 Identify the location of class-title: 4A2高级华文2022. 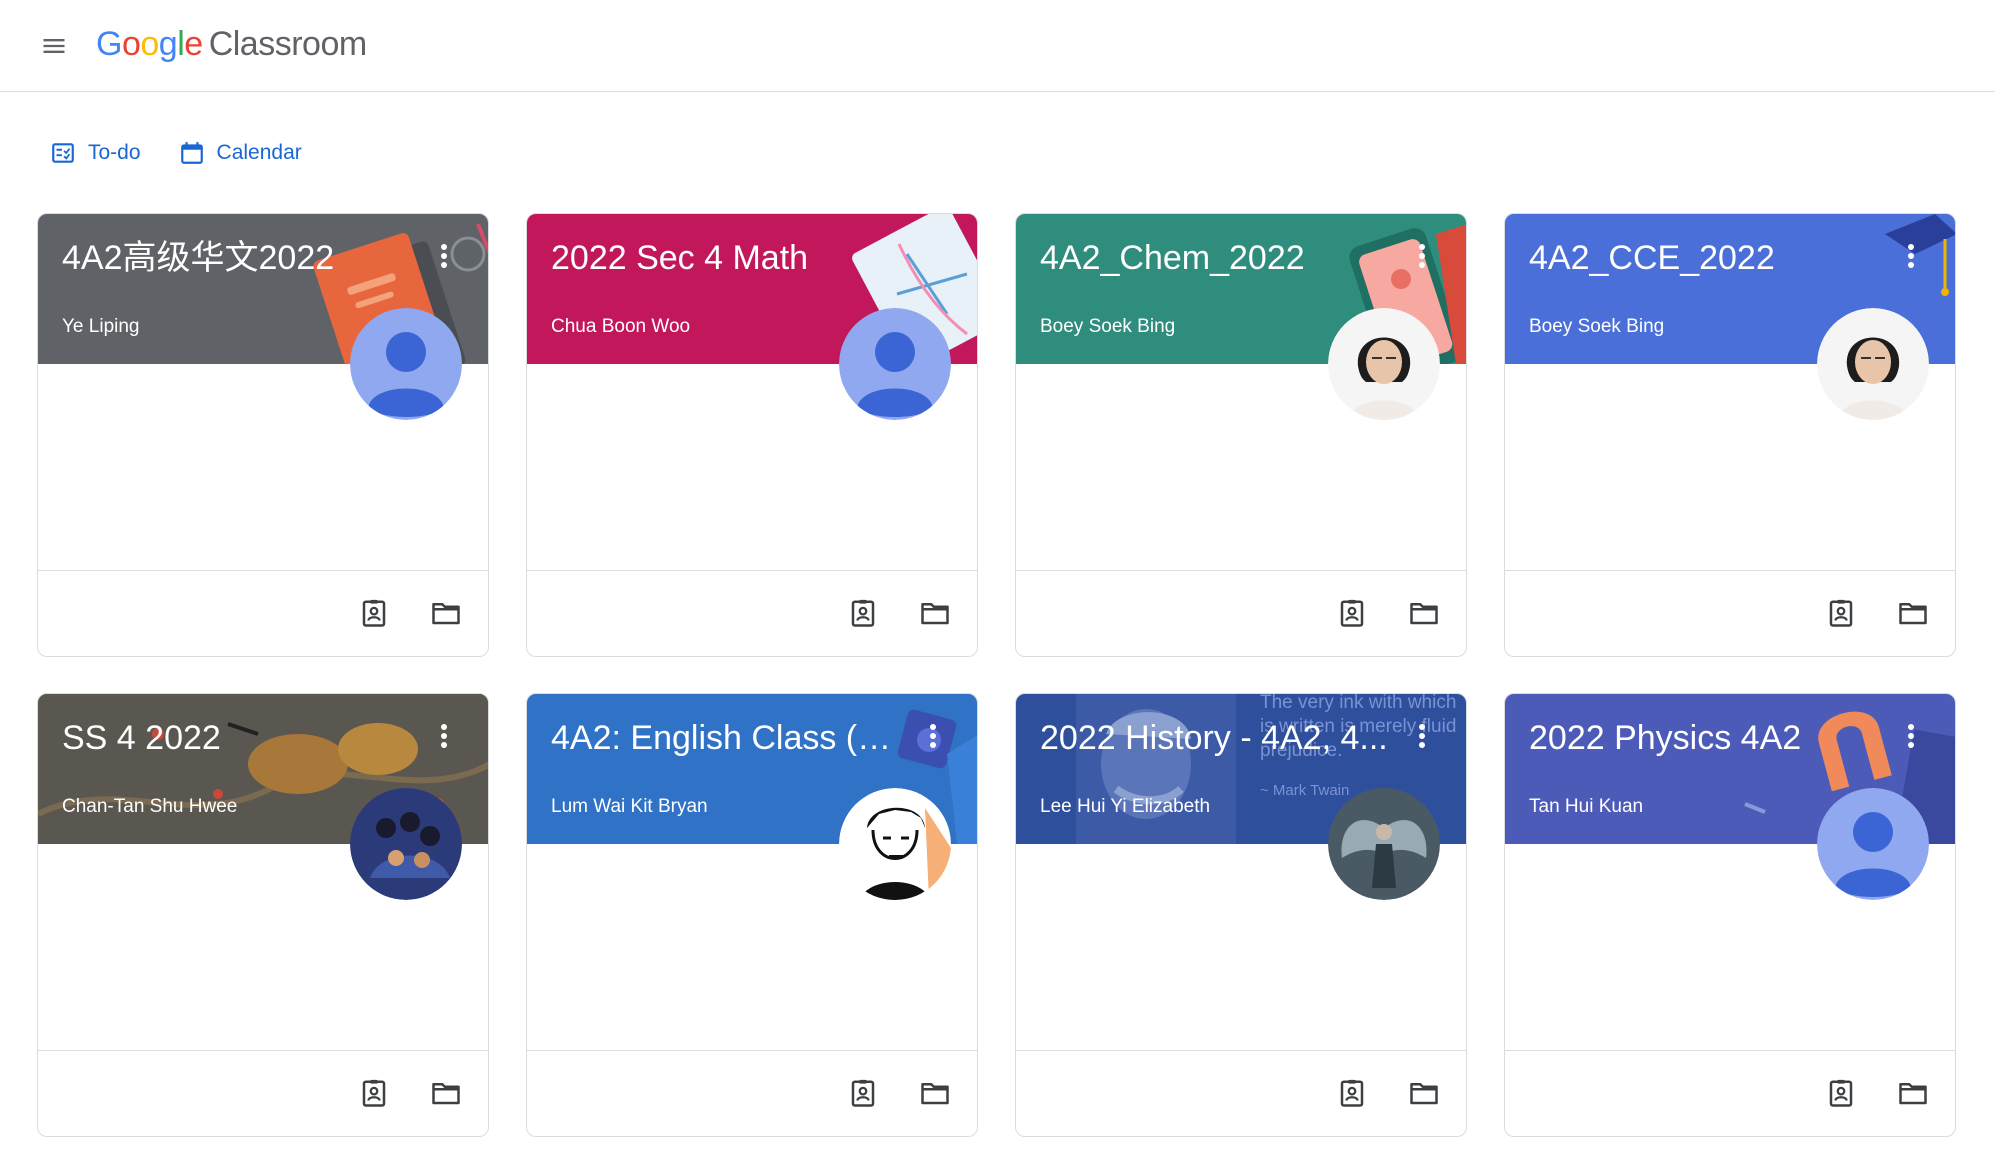
(237, 258).